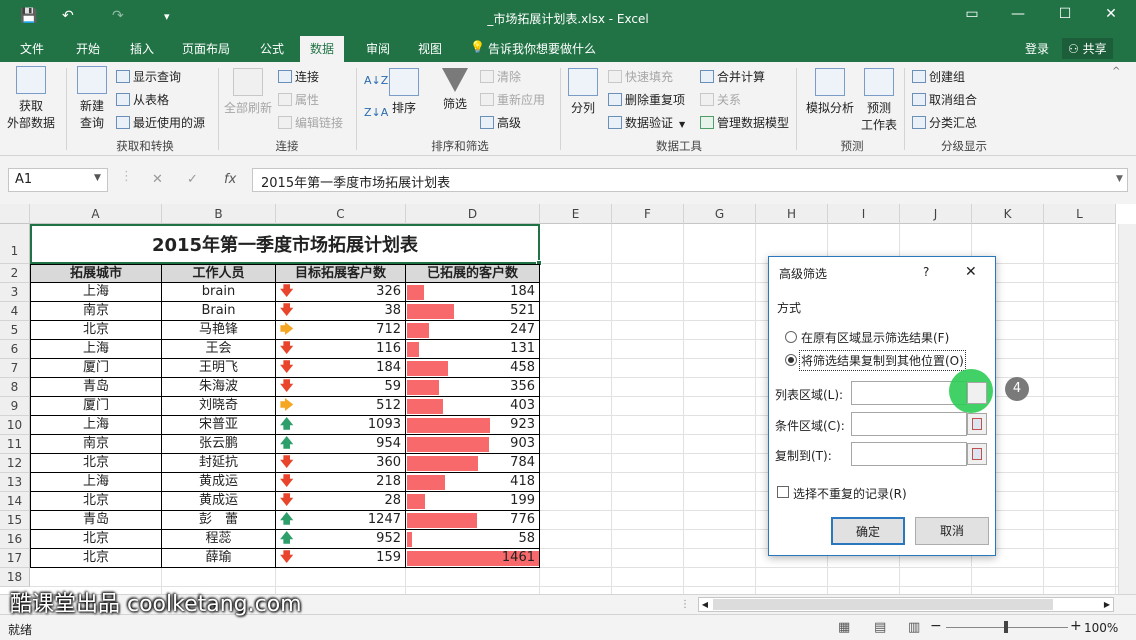 The width and height of the screenshot is (1136, 640). Describe the element at coordinates (341, 387) in the screenshot. I see `target-cell: 59` at that location.